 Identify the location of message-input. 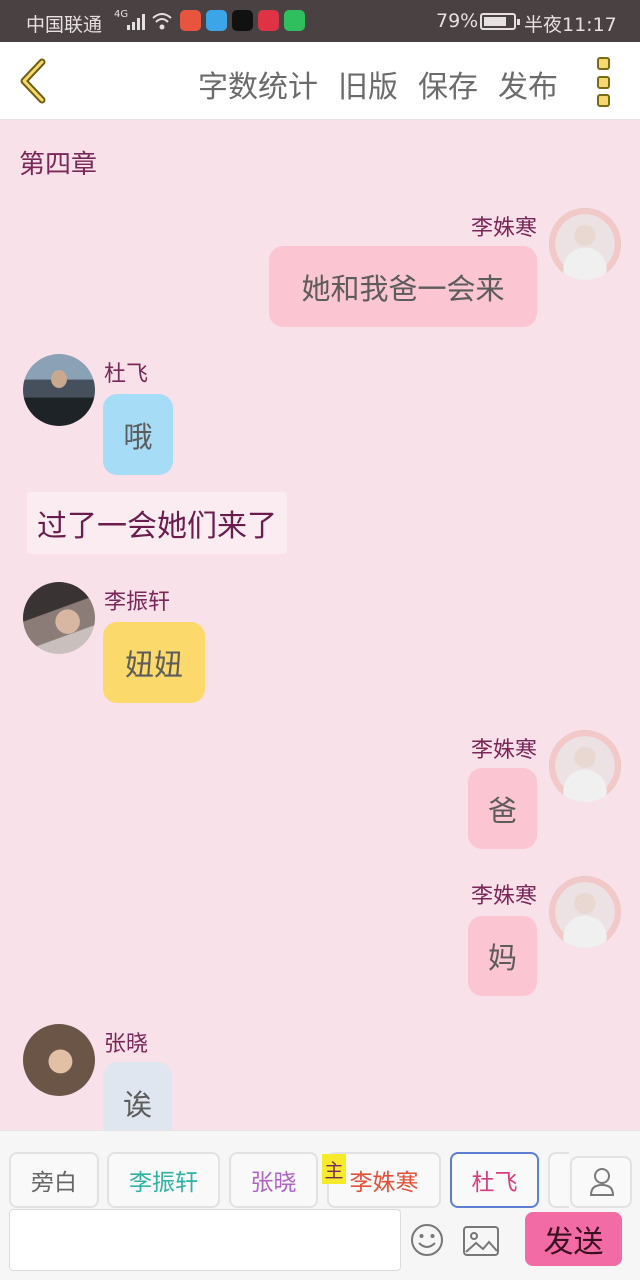
(205, 1240).